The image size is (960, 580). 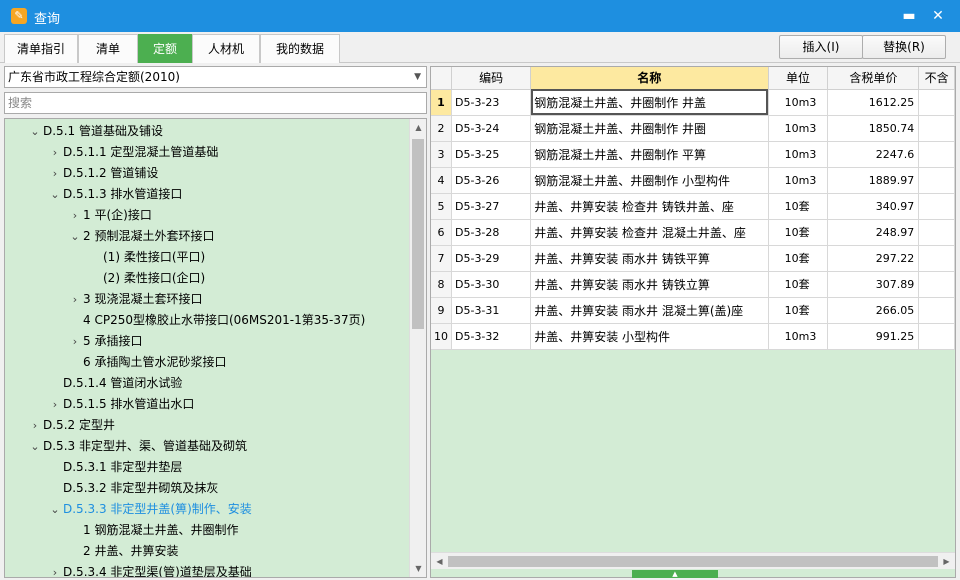 What do you see at coordinates (441, 336) in the screenshot?
I see `row-number: 10` at bounding box center [441, 336].